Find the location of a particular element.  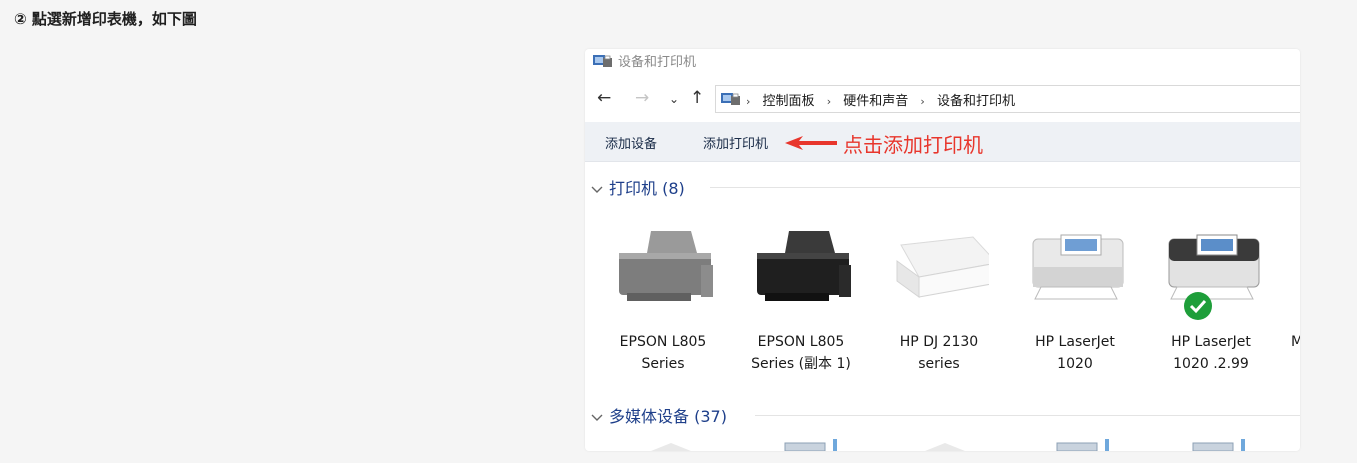

breadcrumb: › 控制面板 › 硬件和声音 › 设备和打印机 is located at coordinates (884, 99).